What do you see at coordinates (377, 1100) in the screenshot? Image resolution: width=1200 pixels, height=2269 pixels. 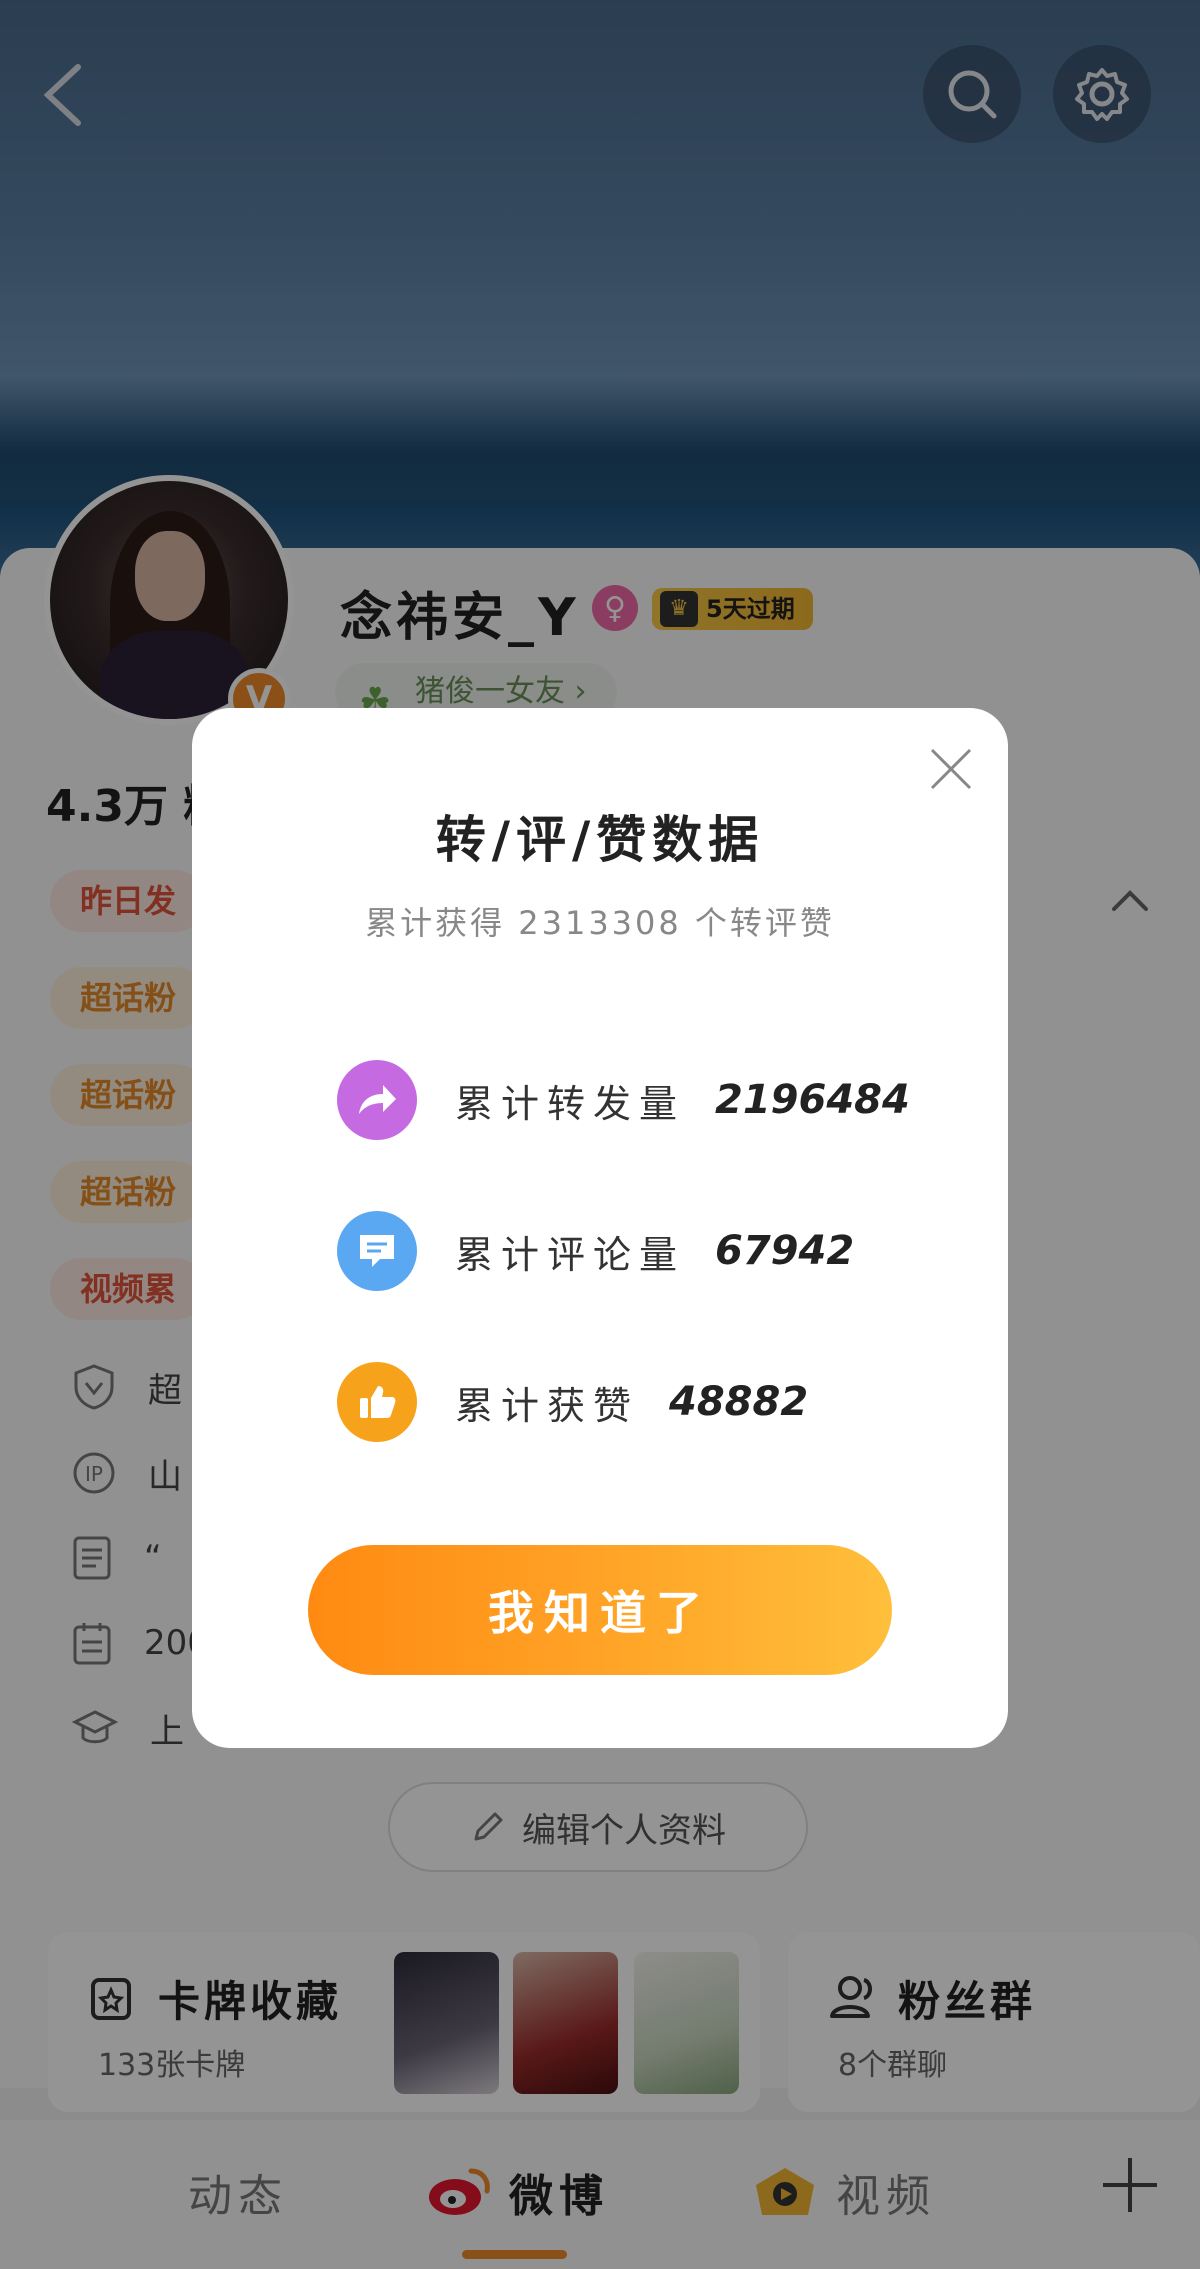 I see `share-icon` at bounding box center [377, 1100].